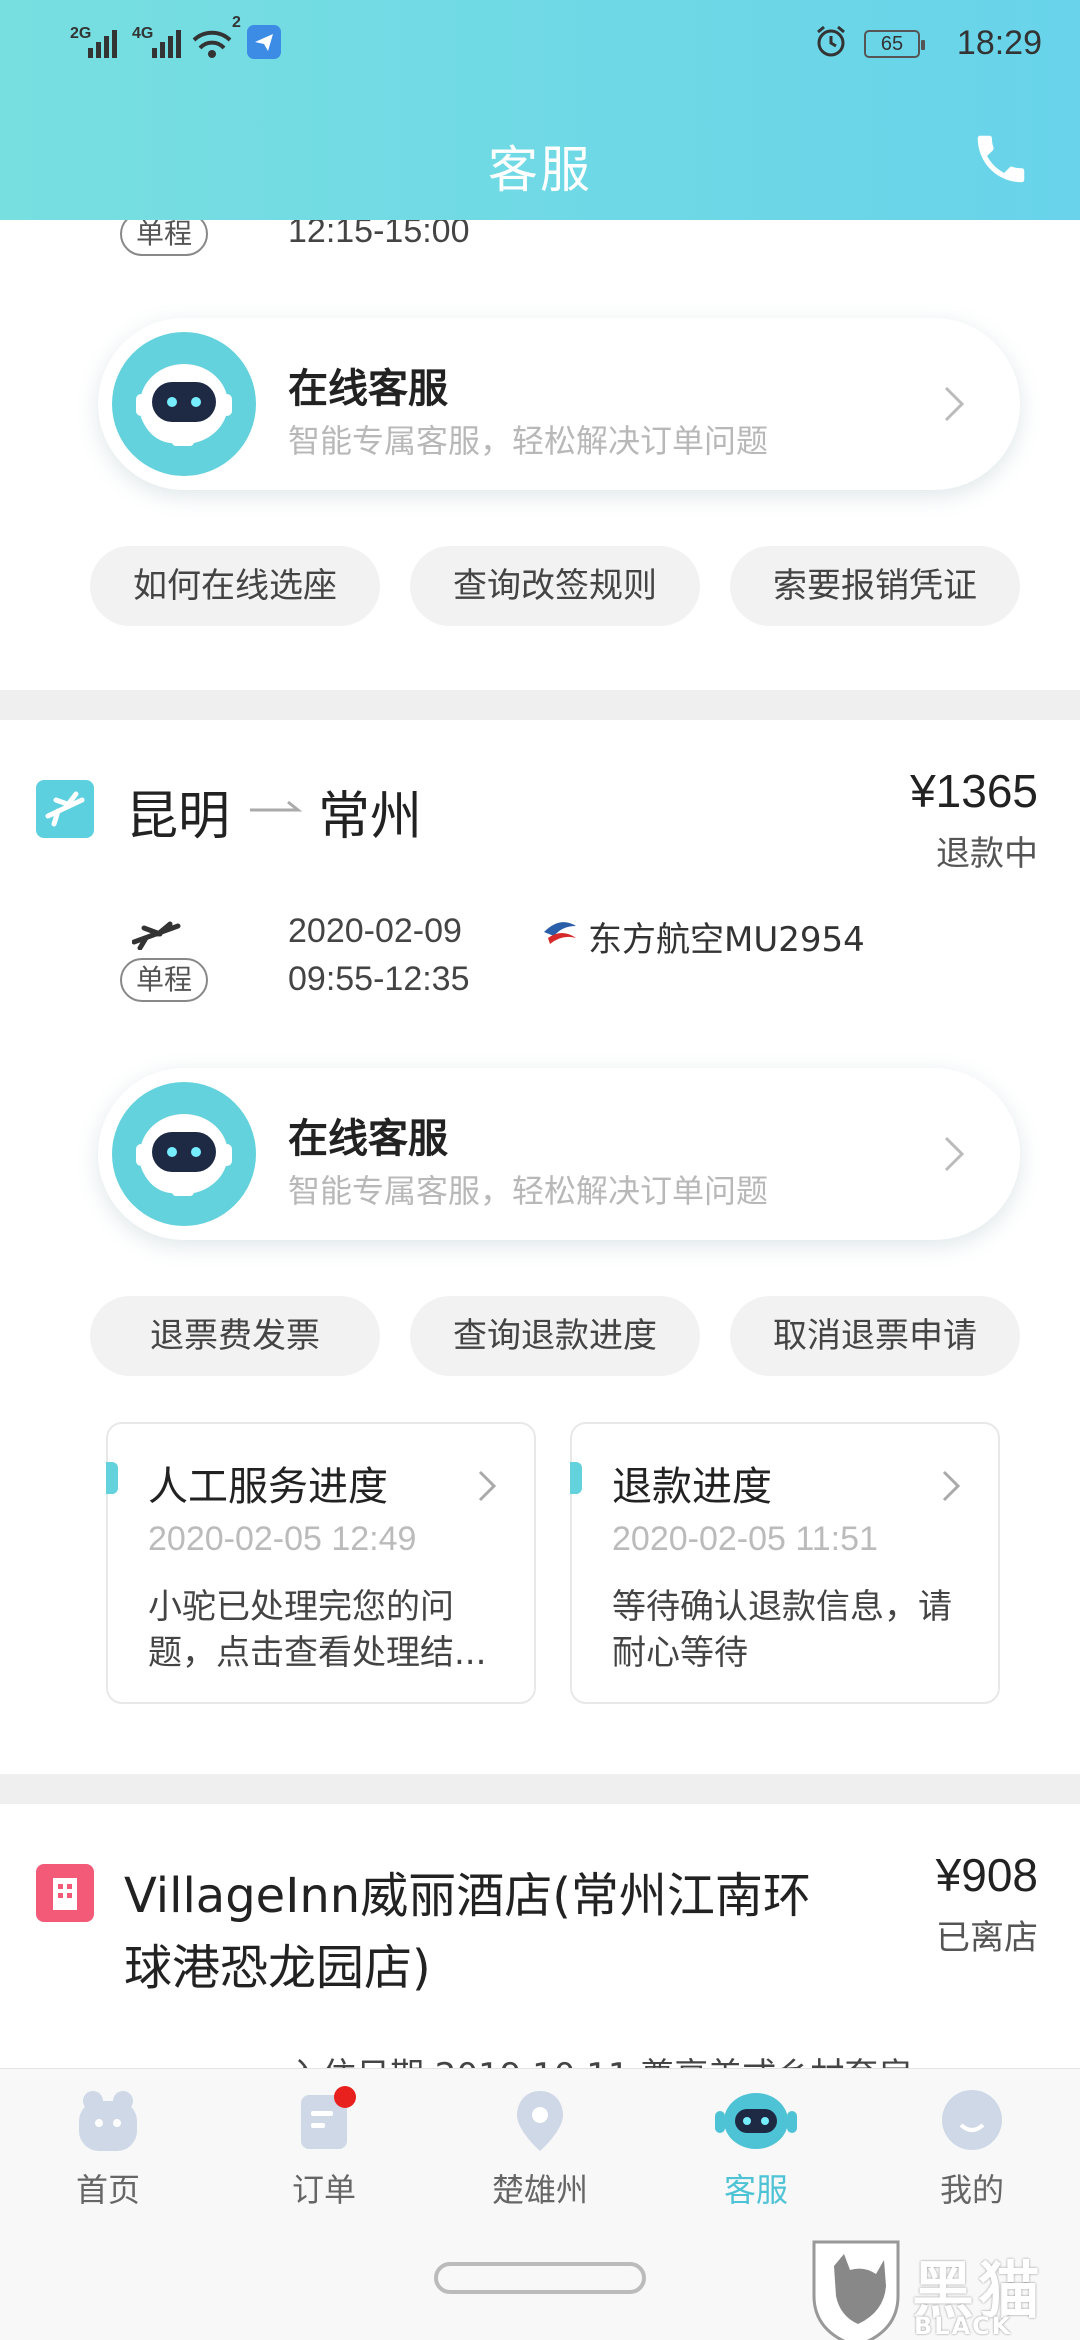 This screenshot has width=1080, height=2340. I want to click on wifi-badge: 2, so click(236, 22).